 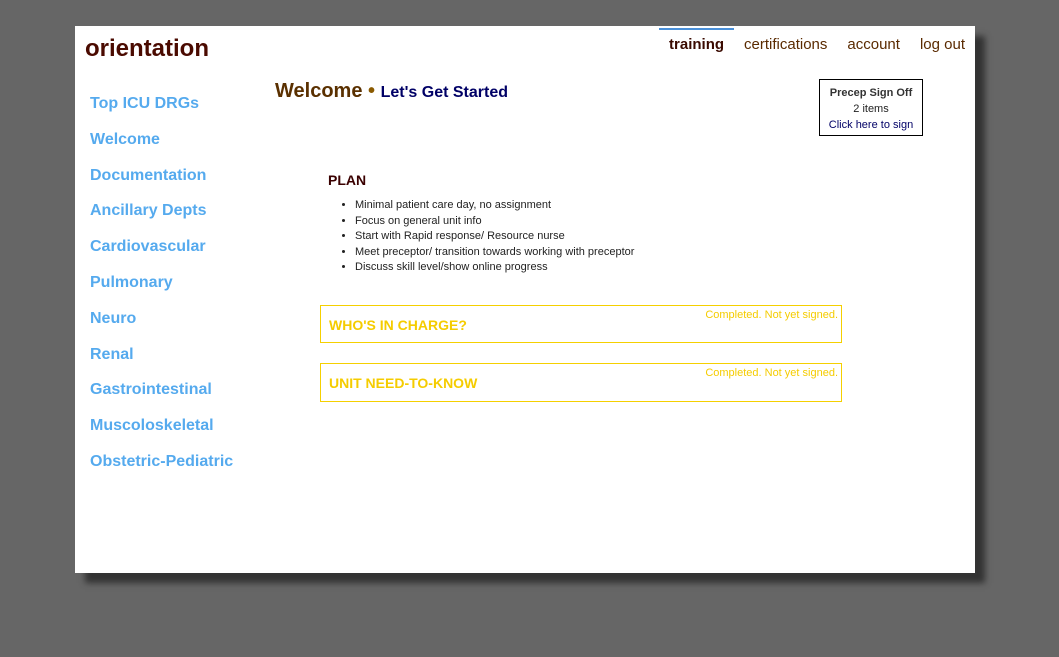 What do you see at coordinates (942, 46) in the screenshot?
I see `nav-log-out: log out` at bounding box center [942, 46].